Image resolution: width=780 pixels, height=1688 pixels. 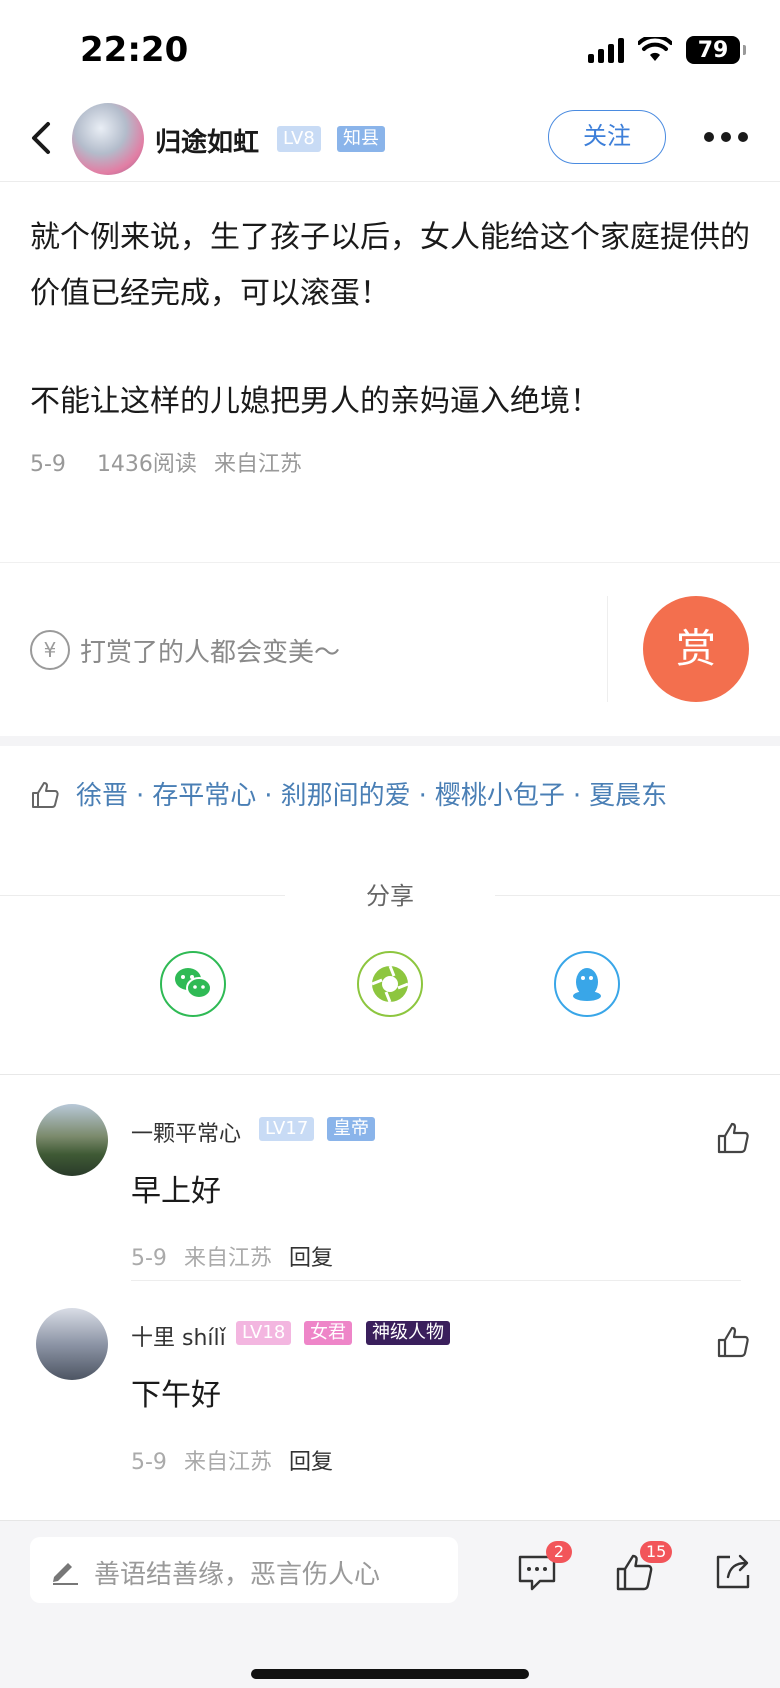 I want to click on liker-name: 刹那间的爱, so click(x=346, y=796).